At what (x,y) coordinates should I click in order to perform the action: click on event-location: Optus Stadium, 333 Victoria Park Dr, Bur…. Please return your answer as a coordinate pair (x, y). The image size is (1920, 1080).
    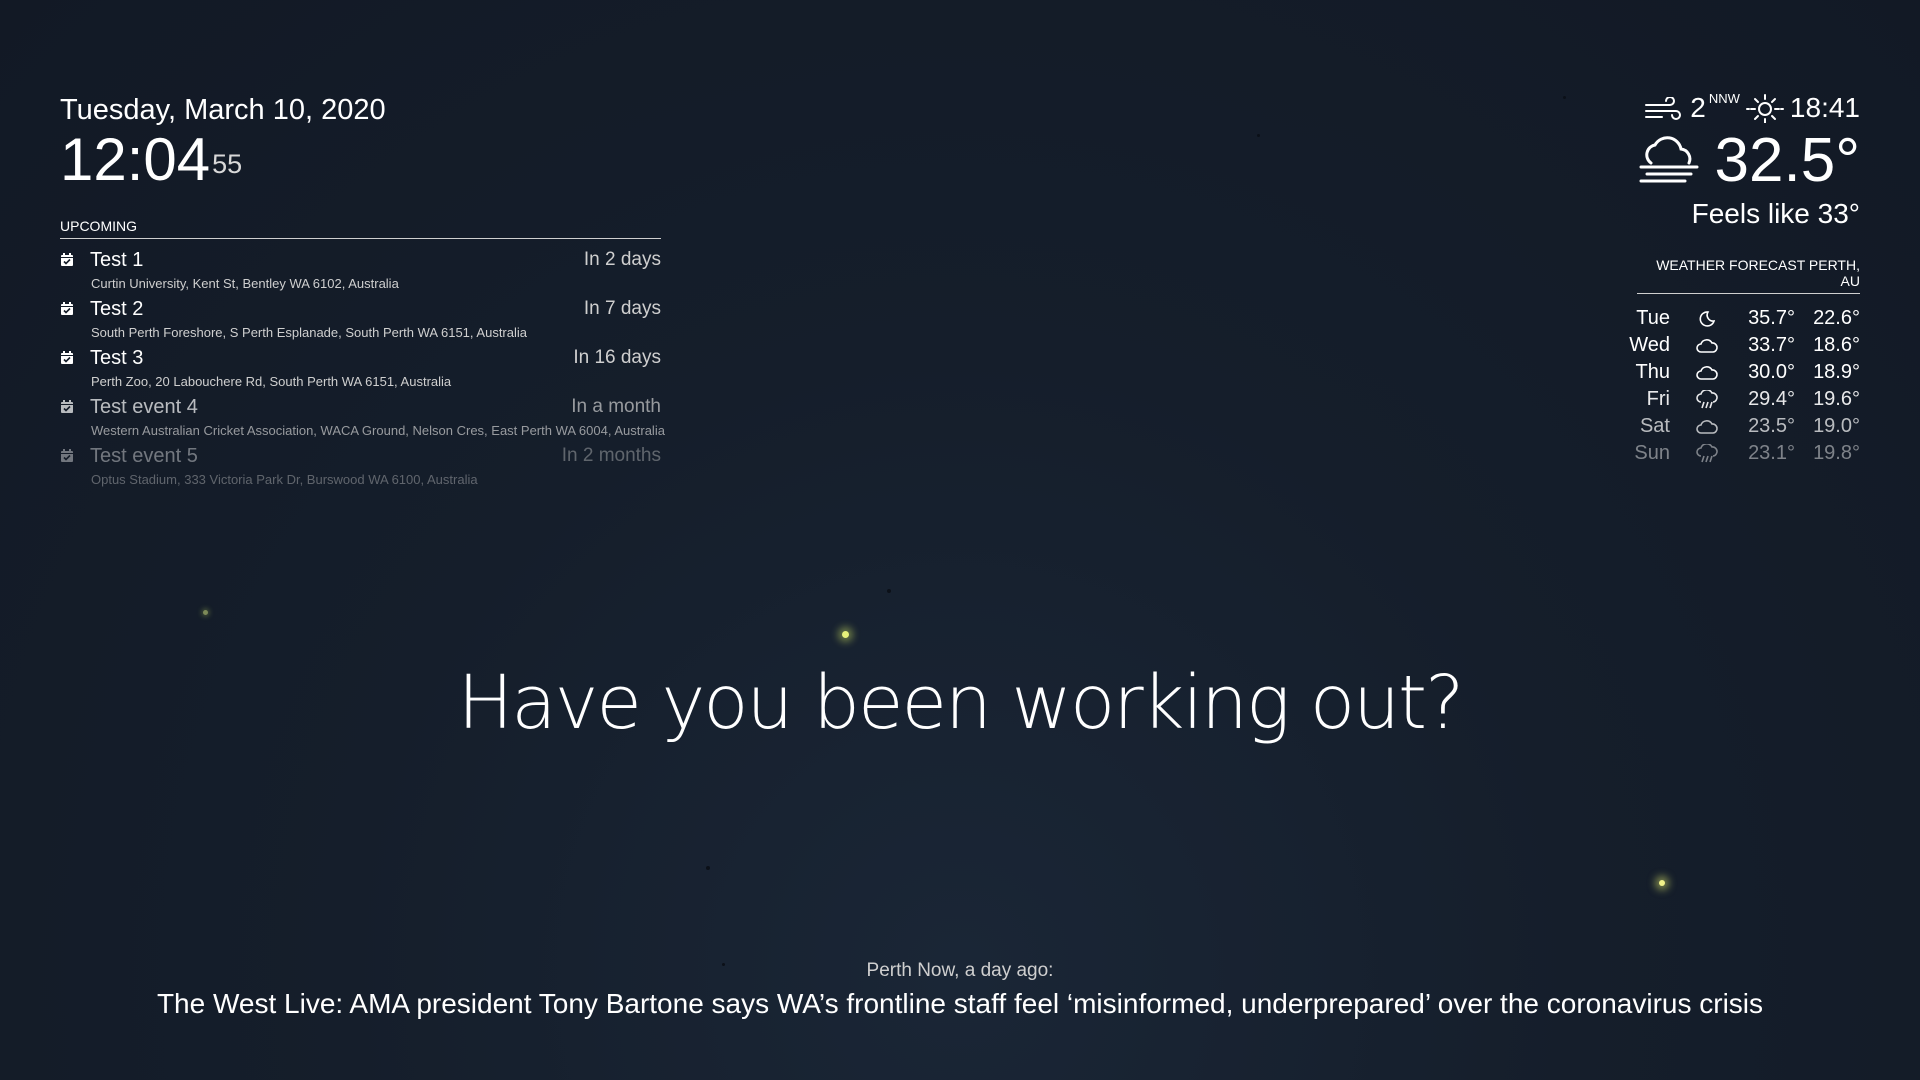
    Looking at the image, I should click on (284, 479).